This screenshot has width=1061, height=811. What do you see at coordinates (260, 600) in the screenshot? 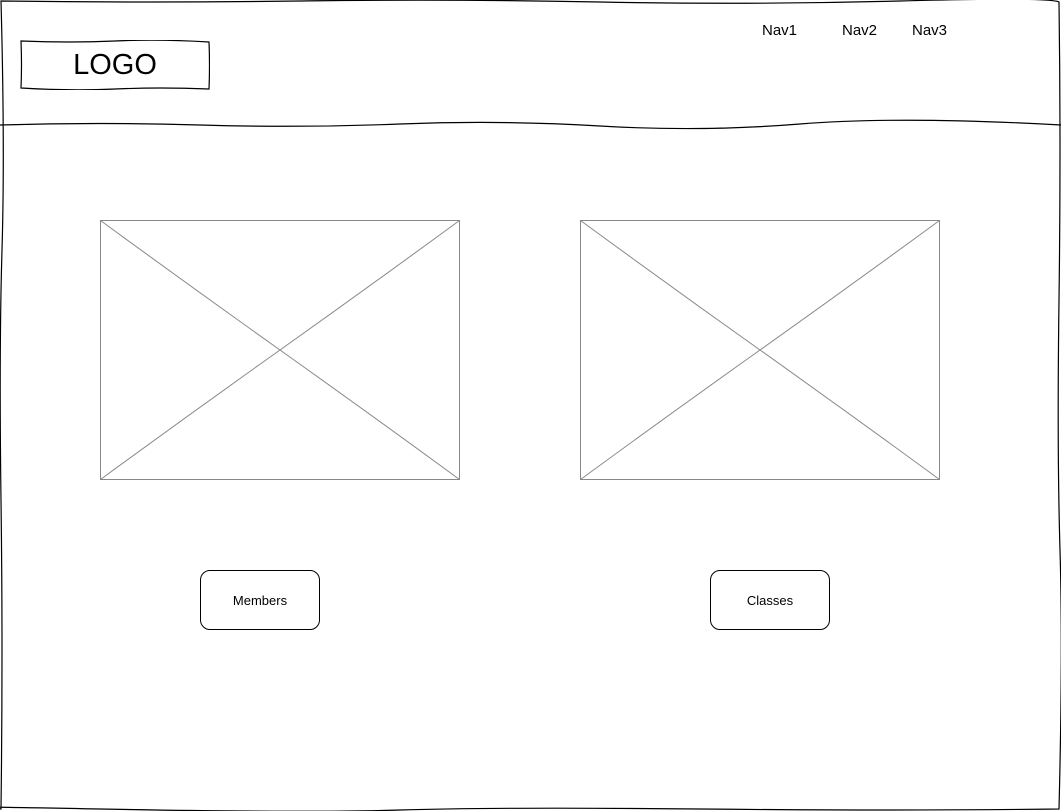
I see `members-button: Members` at bounding box center [260, 600].